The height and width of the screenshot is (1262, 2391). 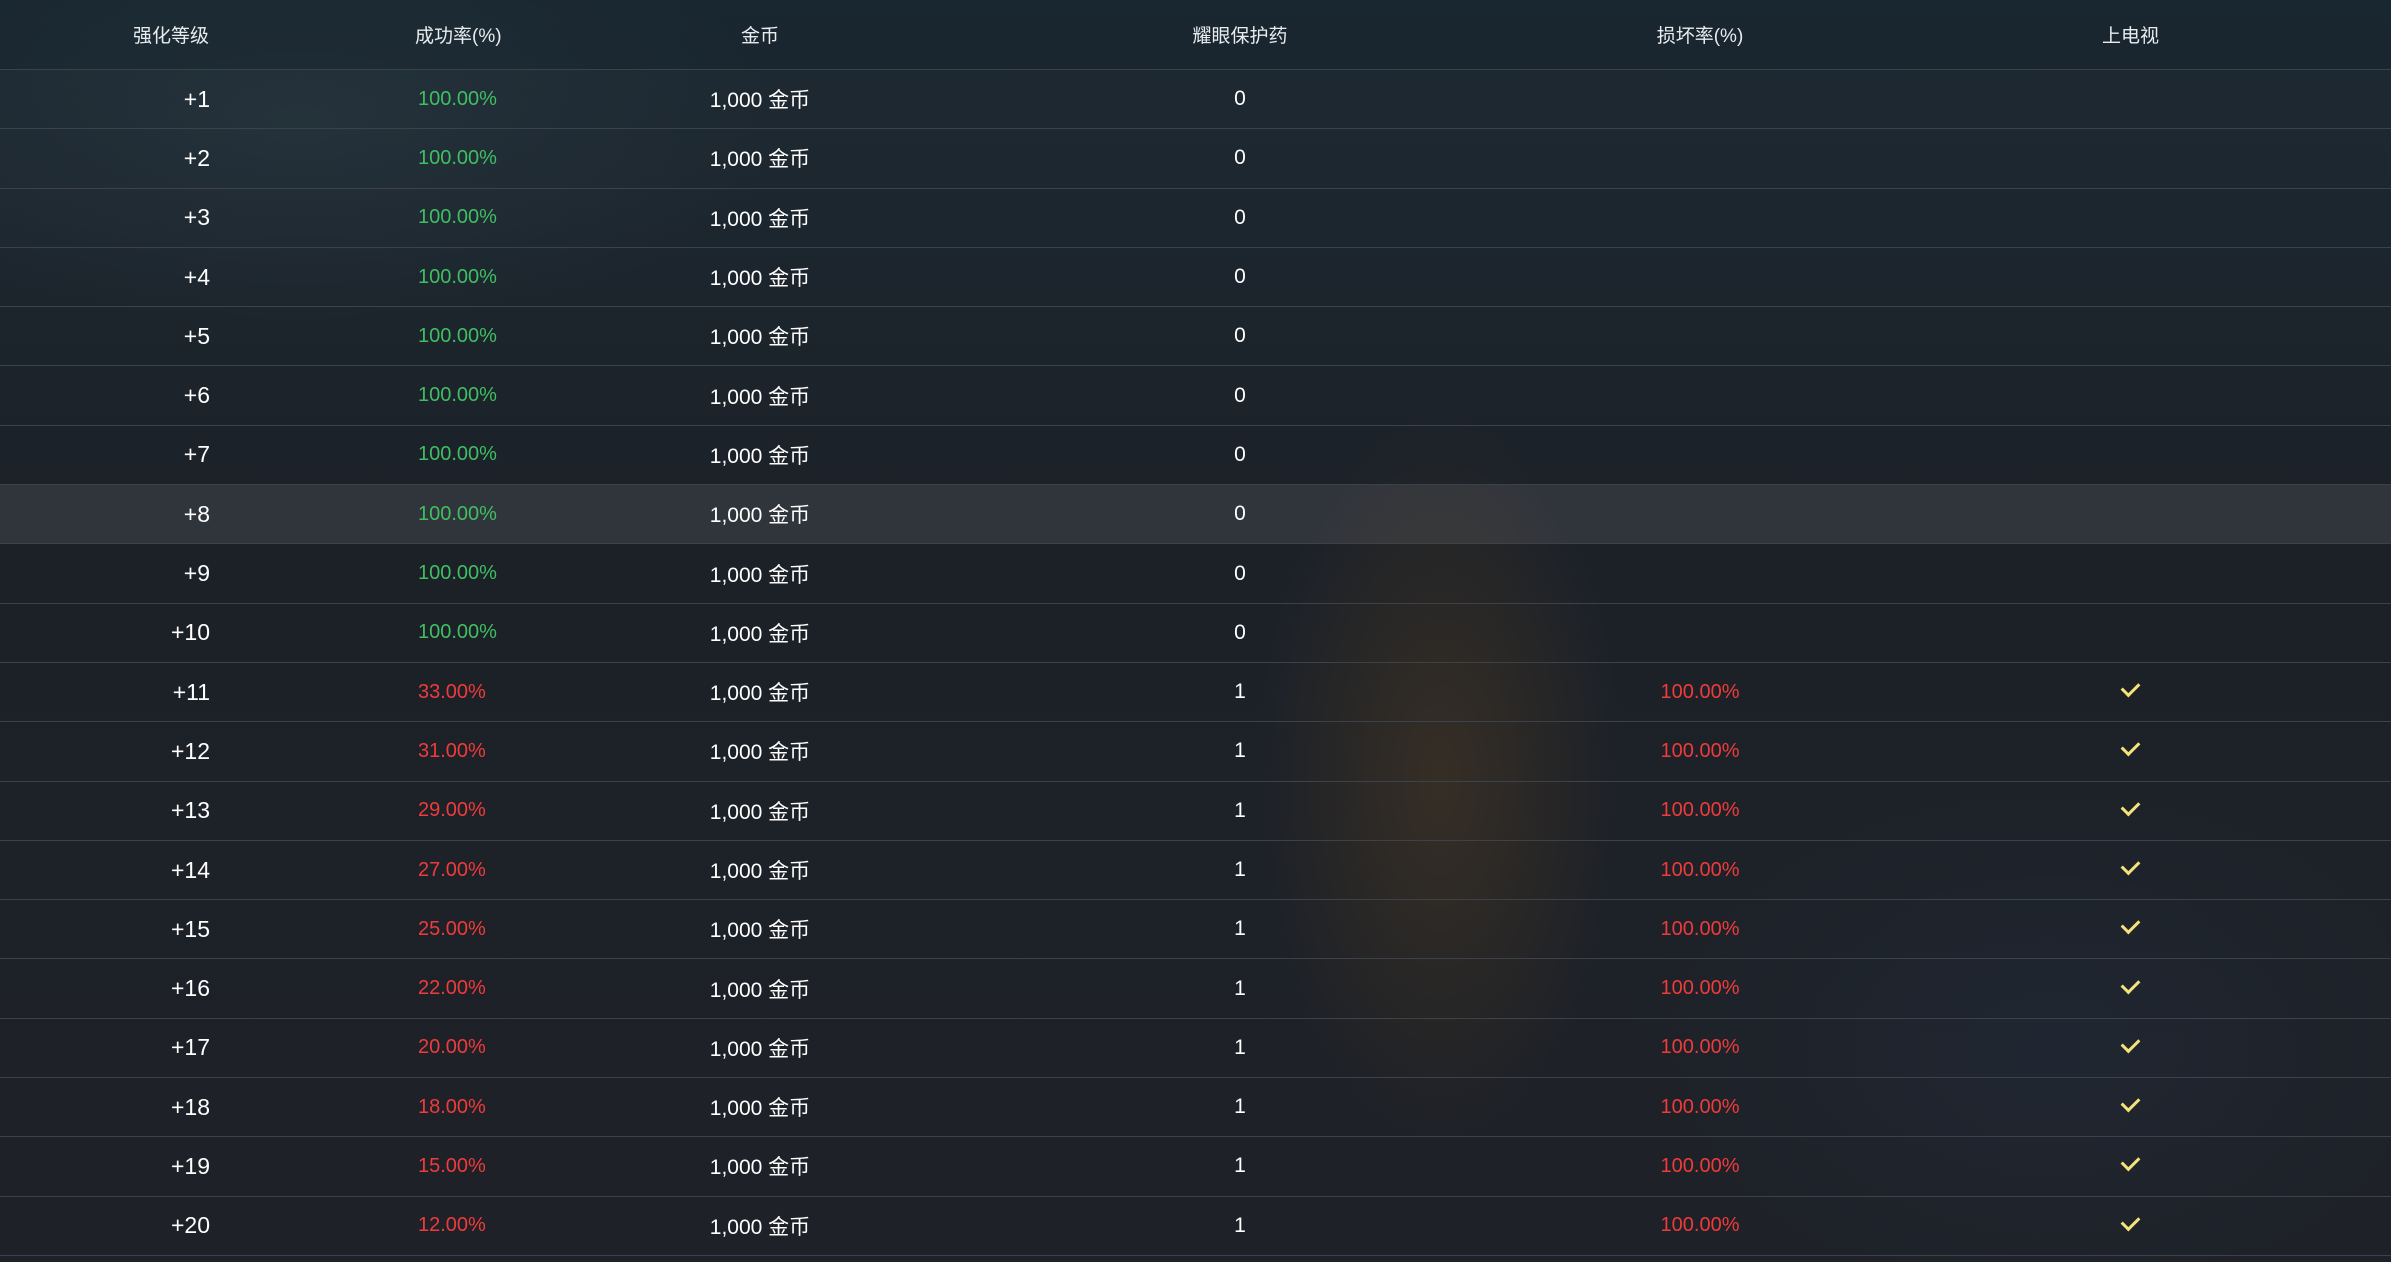 I want to click on table-row: +1 100.00% 1,000 金币 0, so click(x=1195, y=100).